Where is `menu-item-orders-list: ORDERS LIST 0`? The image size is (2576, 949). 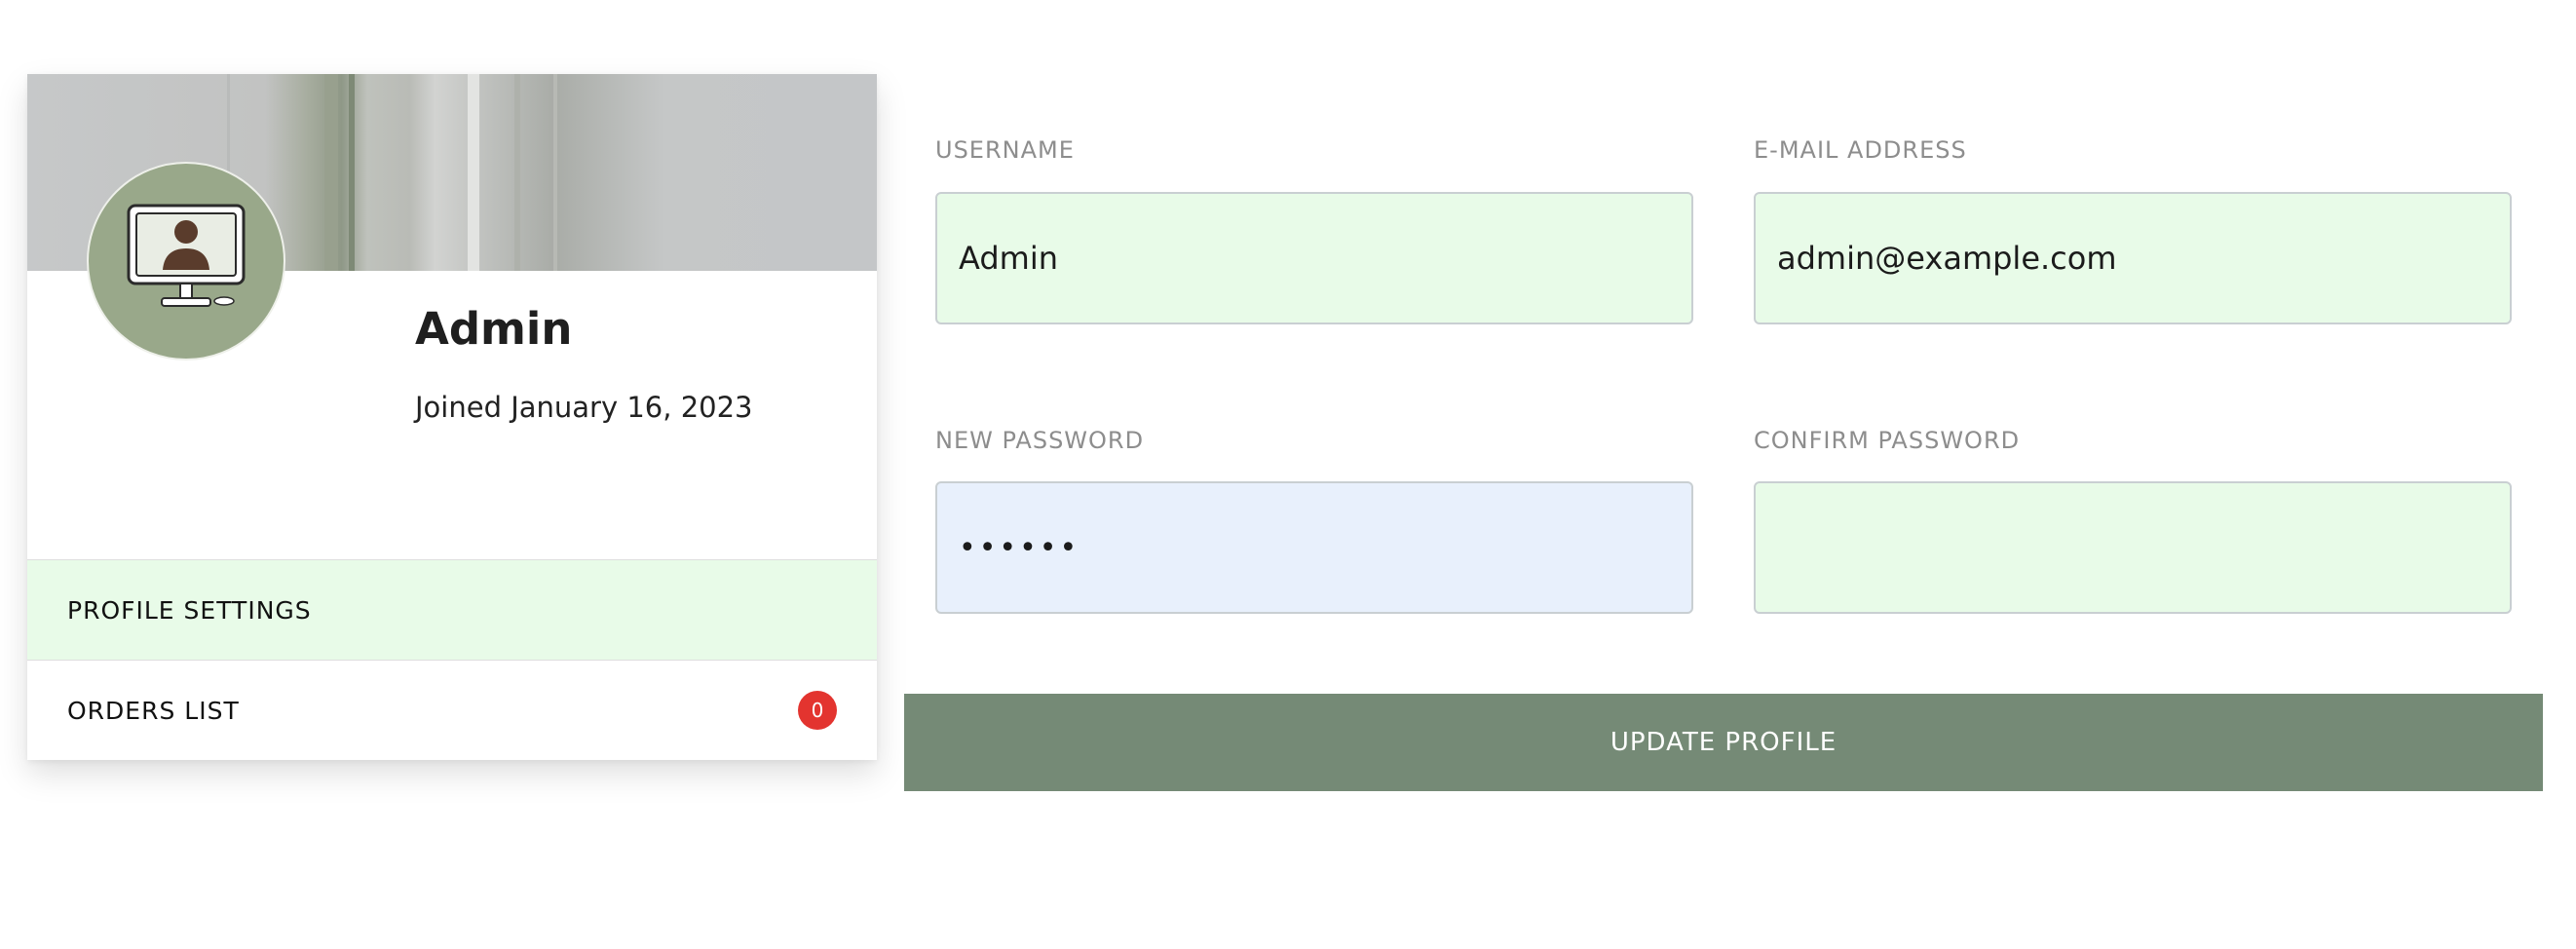
menu-item-orders-list: ORDERS LIST 0 is located at coordinates (452, 710).